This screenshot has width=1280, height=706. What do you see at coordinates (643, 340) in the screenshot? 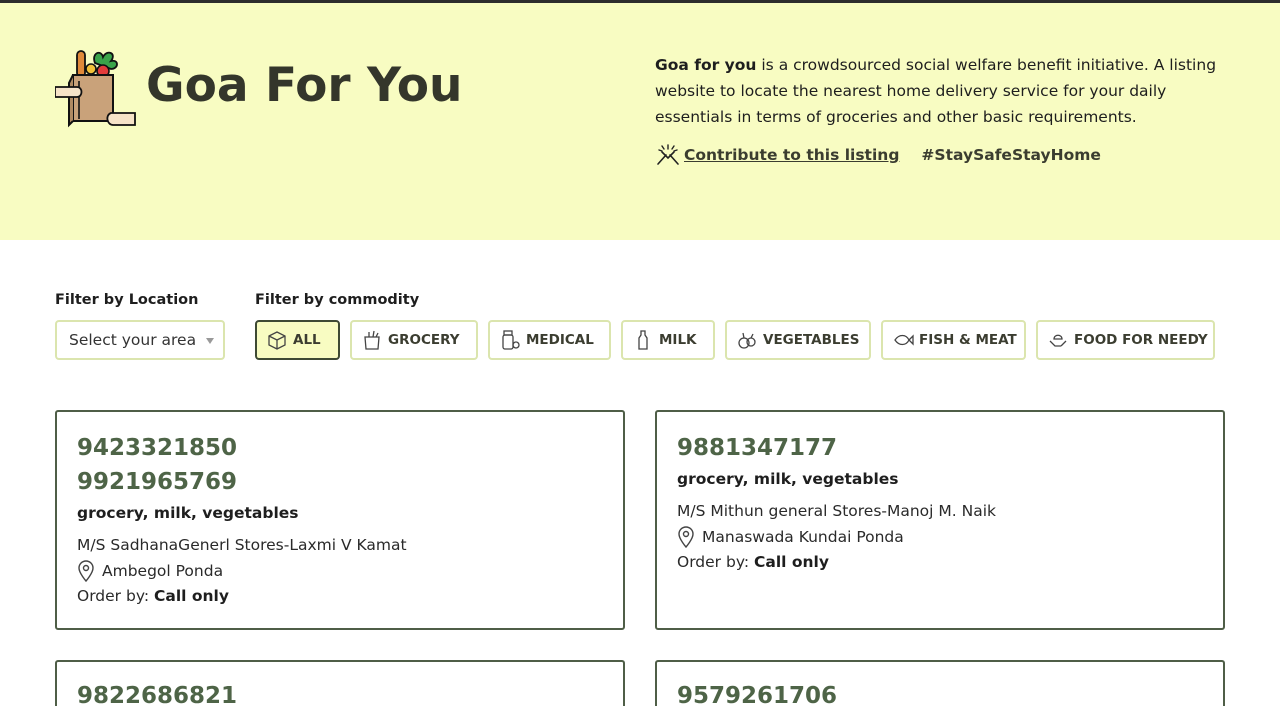
I see `milk-bottle-icon` at bounding box center [643, 340].